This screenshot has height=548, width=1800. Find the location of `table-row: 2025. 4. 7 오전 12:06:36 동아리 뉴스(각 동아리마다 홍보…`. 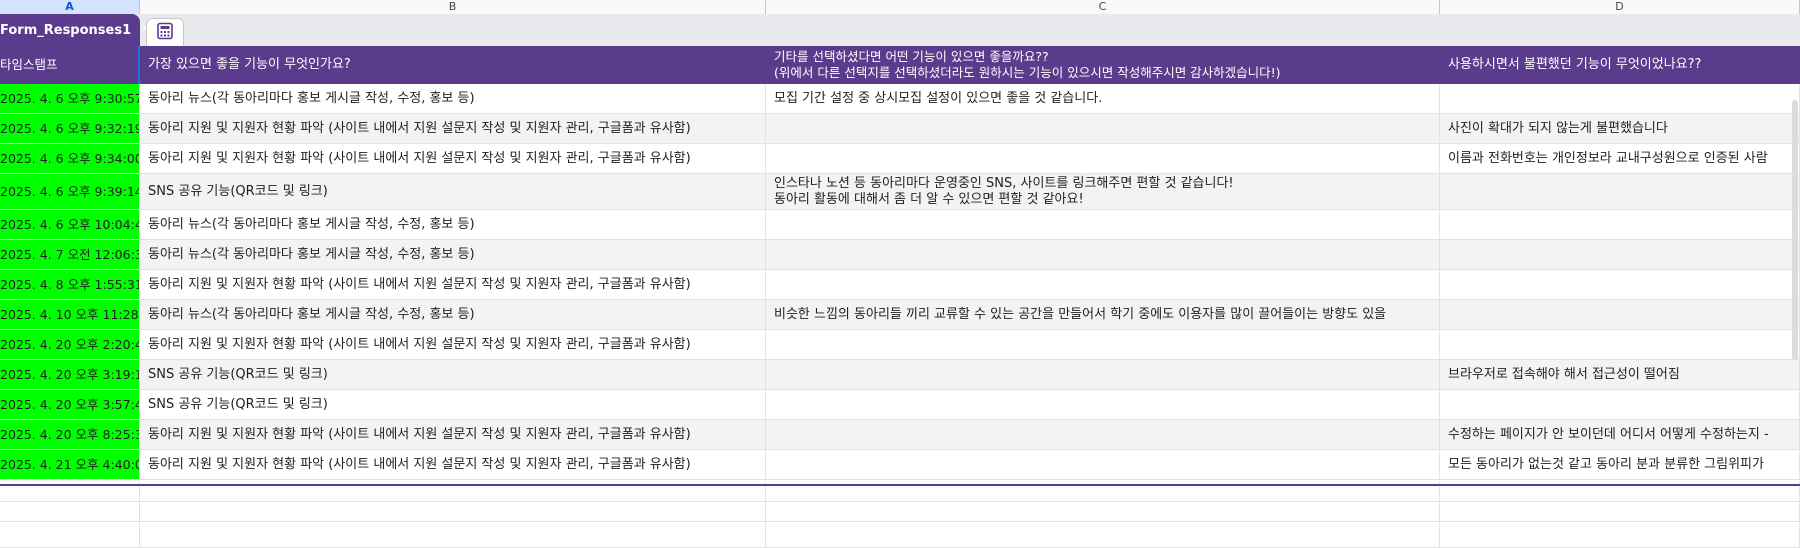

table-row: 2025. 4. 7 오전 12:06:36 동아리 뉴스(각 동아리마다 홍보… is located at coordinates (900, 255).